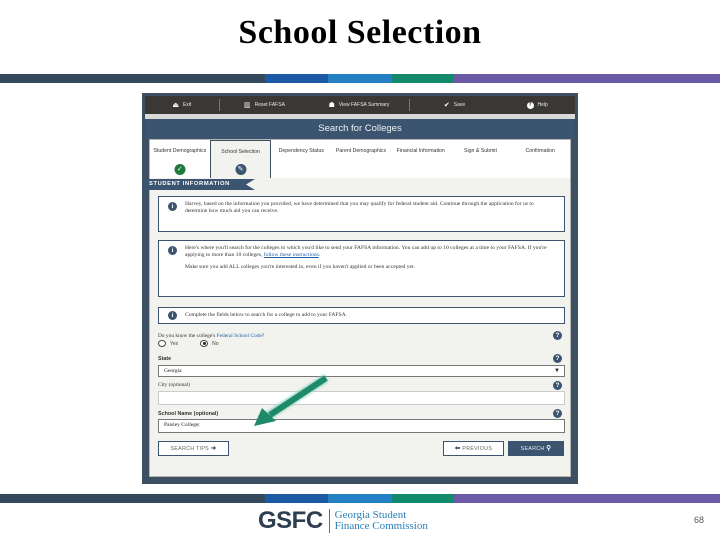  Describe the element at coordinates (361, 371) in the screenshot. I see `state-select: Georgia ▼` at that location.